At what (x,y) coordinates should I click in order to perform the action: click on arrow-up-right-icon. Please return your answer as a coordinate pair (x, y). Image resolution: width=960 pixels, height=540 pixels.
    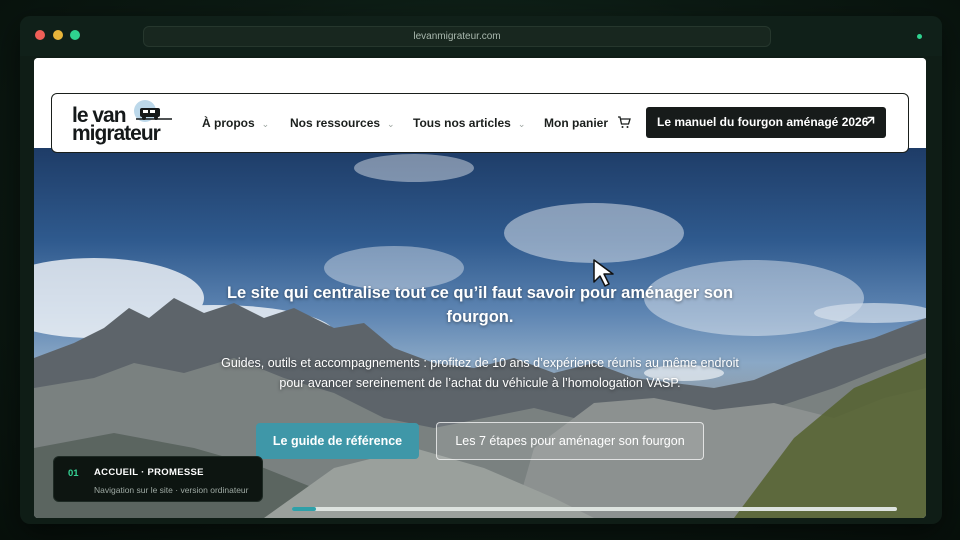
    Looking at the image, I should click on (869, 121).